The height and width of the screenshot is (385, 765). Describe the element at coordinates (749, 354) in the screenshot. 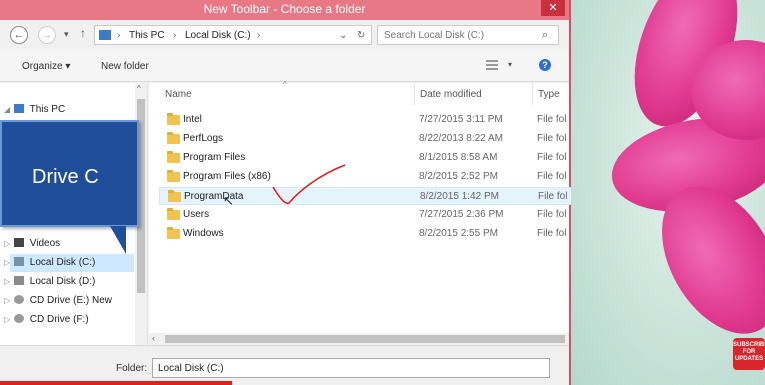

I see `subscribe-badge: SUBSCRIBE FOR UPDATES` at that location.